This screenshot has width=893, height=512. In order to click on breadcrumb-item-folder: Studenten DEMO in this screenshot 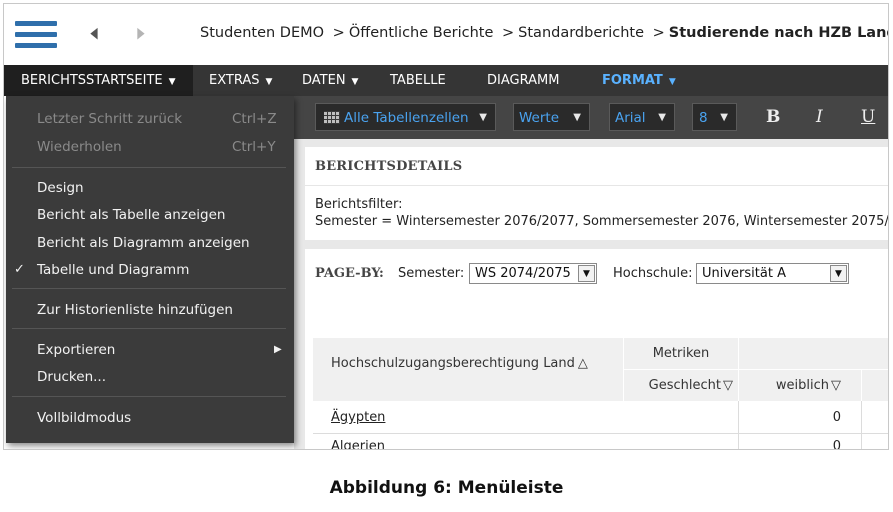, I will do `click(262, 33)`.